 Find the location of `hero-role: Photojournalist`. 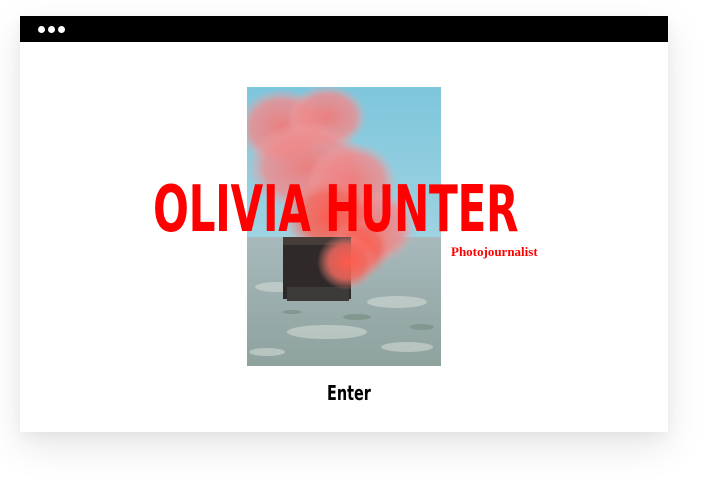

hero-role: Photojournalist is located at coordinates (494, 251).